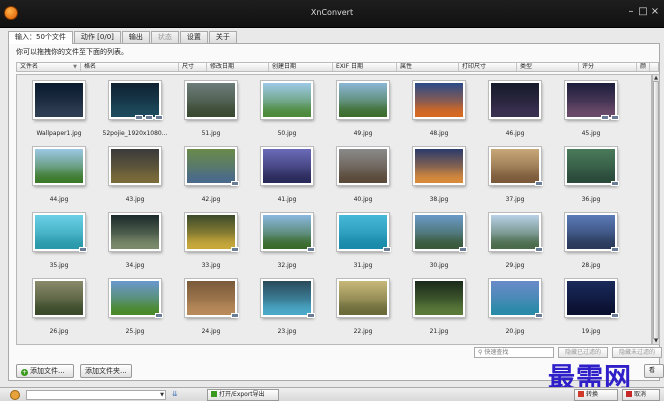 The height and width of the screenshot is (401, 664). I want to click on file-thumbnail-item: 30.jpg, so click(439, 242).